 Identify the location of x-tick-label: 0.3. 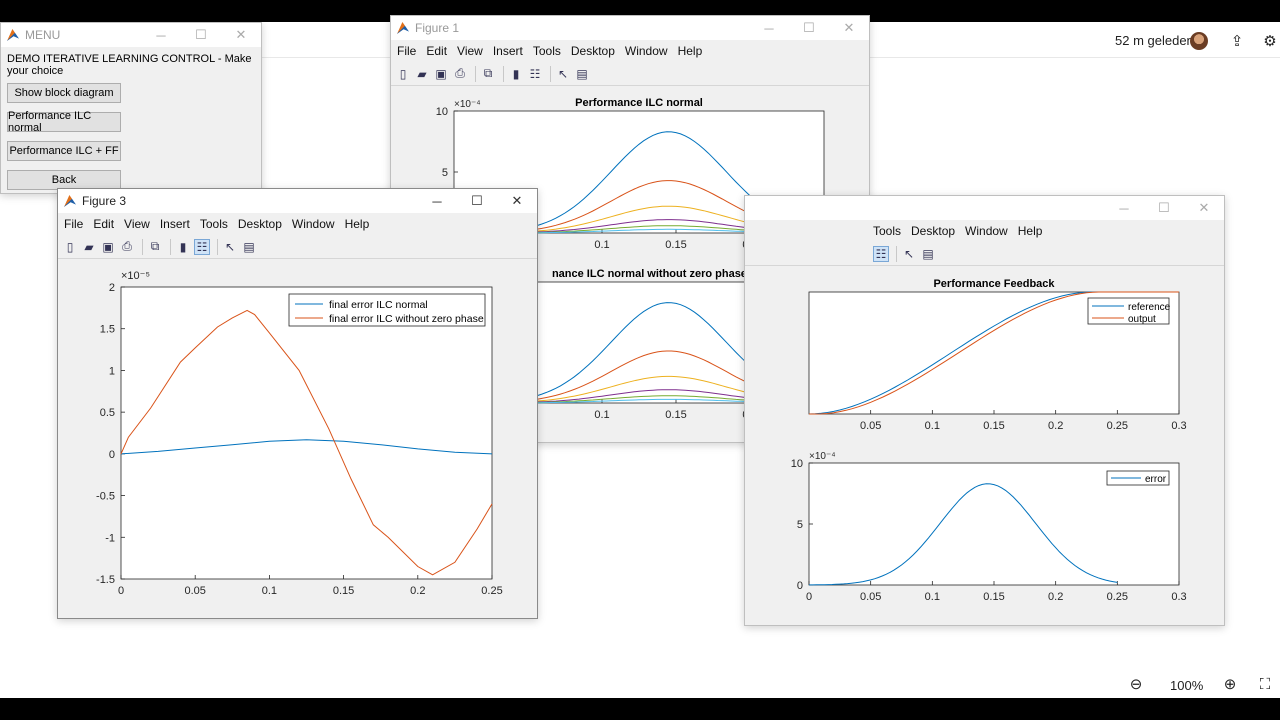
(1178, 597).